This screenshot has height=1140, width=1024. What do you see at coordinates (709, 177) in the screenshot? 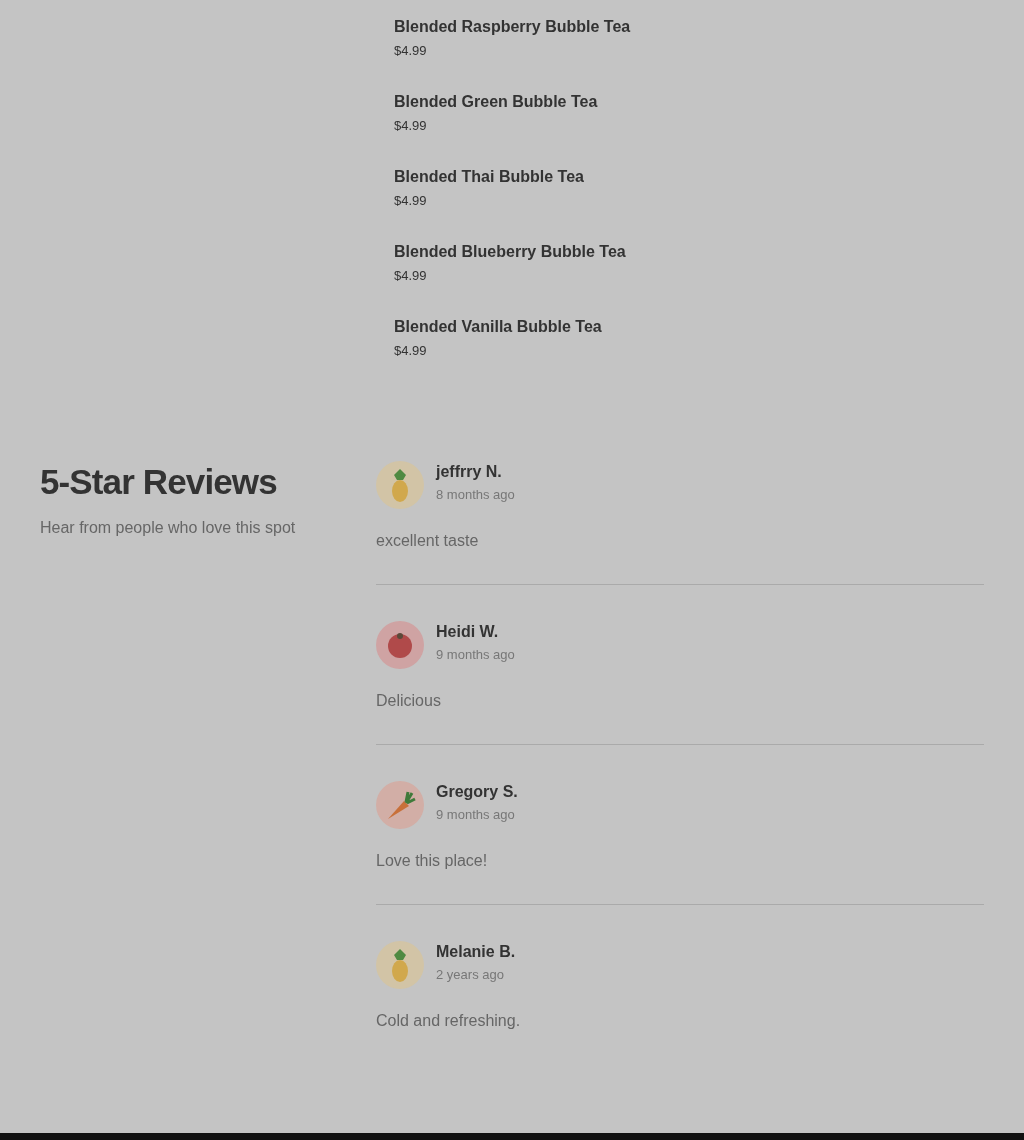
I see `item-name: Blended Thai Bubble Tea` at bounding box center [709, 177].